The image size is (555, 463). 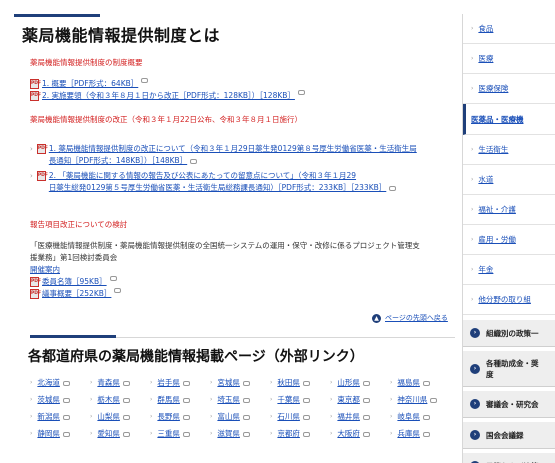 I want to click on prefecture-label: 福島県, so click(x=408, y=383).